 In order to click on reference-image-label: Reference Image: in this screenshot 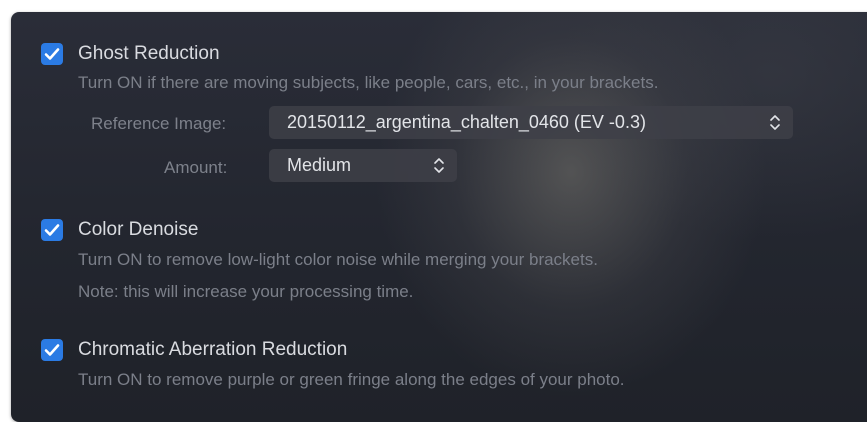, I will do `click(159, 123)`.